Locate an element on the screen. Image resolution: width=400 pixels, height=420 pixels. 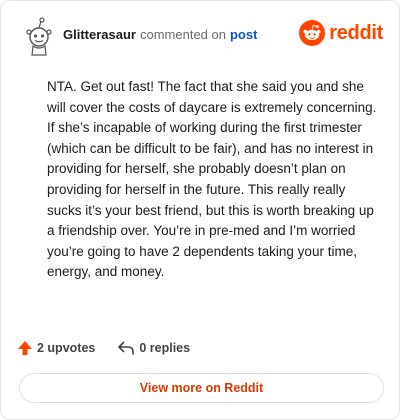
comment-header: Glitterasaur commented on post reddit is located at coordinates (200, 35).